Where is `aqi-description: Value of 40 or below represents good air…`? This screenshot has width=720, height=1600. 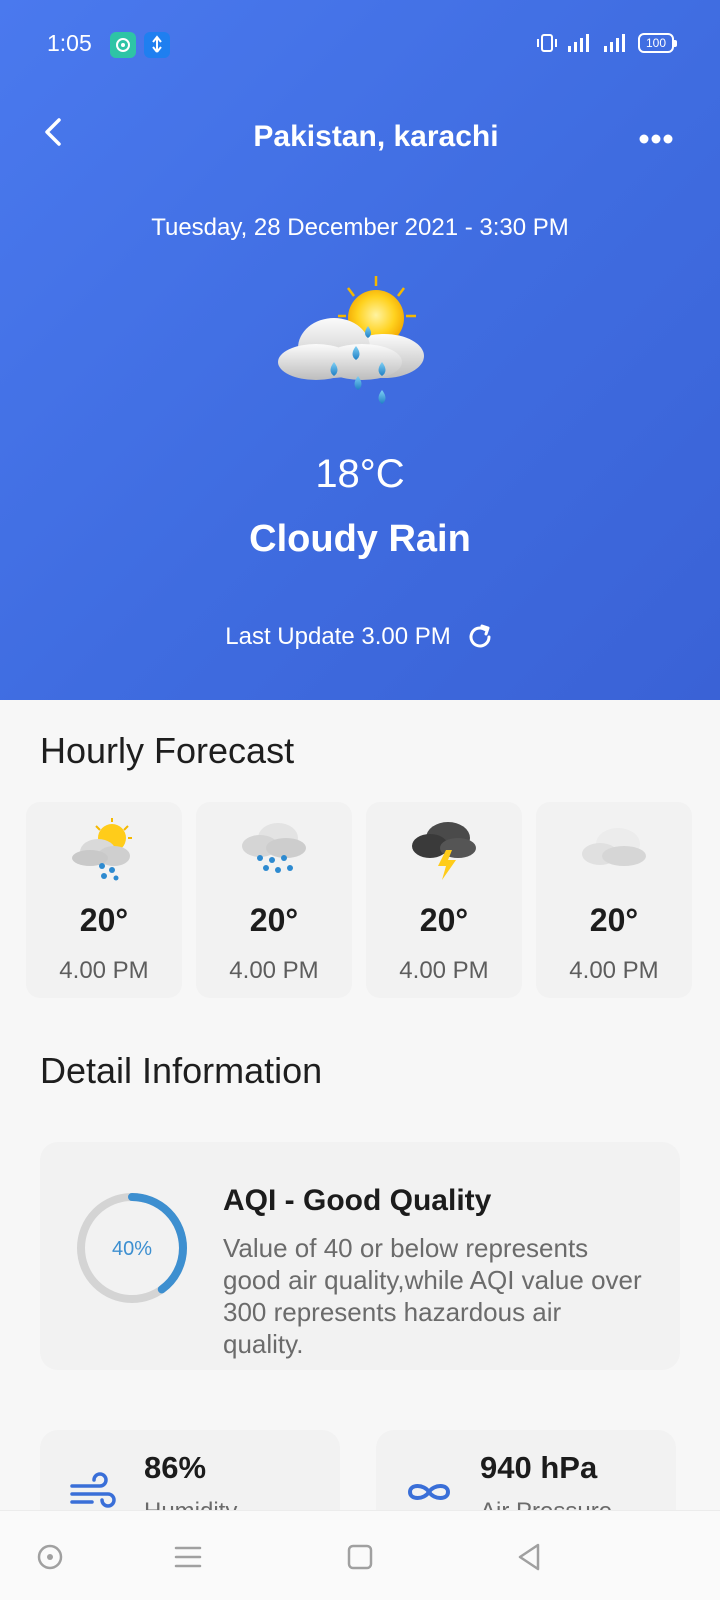 aqi-description: Value of 40 or below represents good air… is located at coordinates (432, 1296).